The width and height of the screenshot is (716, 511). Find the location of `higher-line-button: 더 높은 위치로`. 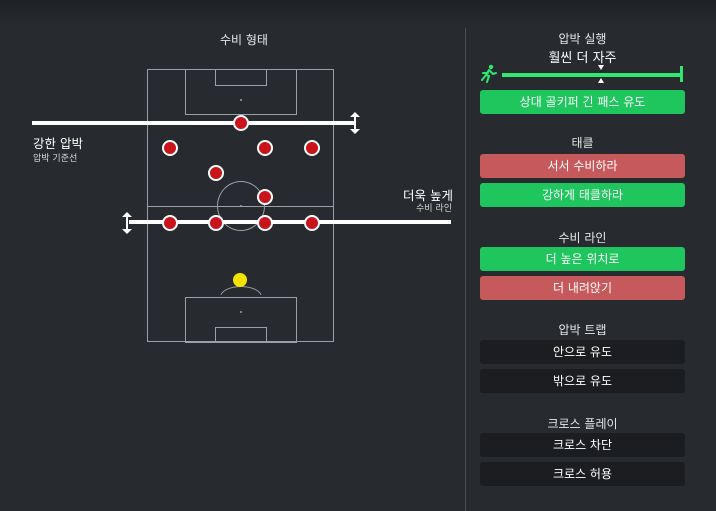

higher-line-button: 더 높은 위치로 is located at coordinates (582, 259).